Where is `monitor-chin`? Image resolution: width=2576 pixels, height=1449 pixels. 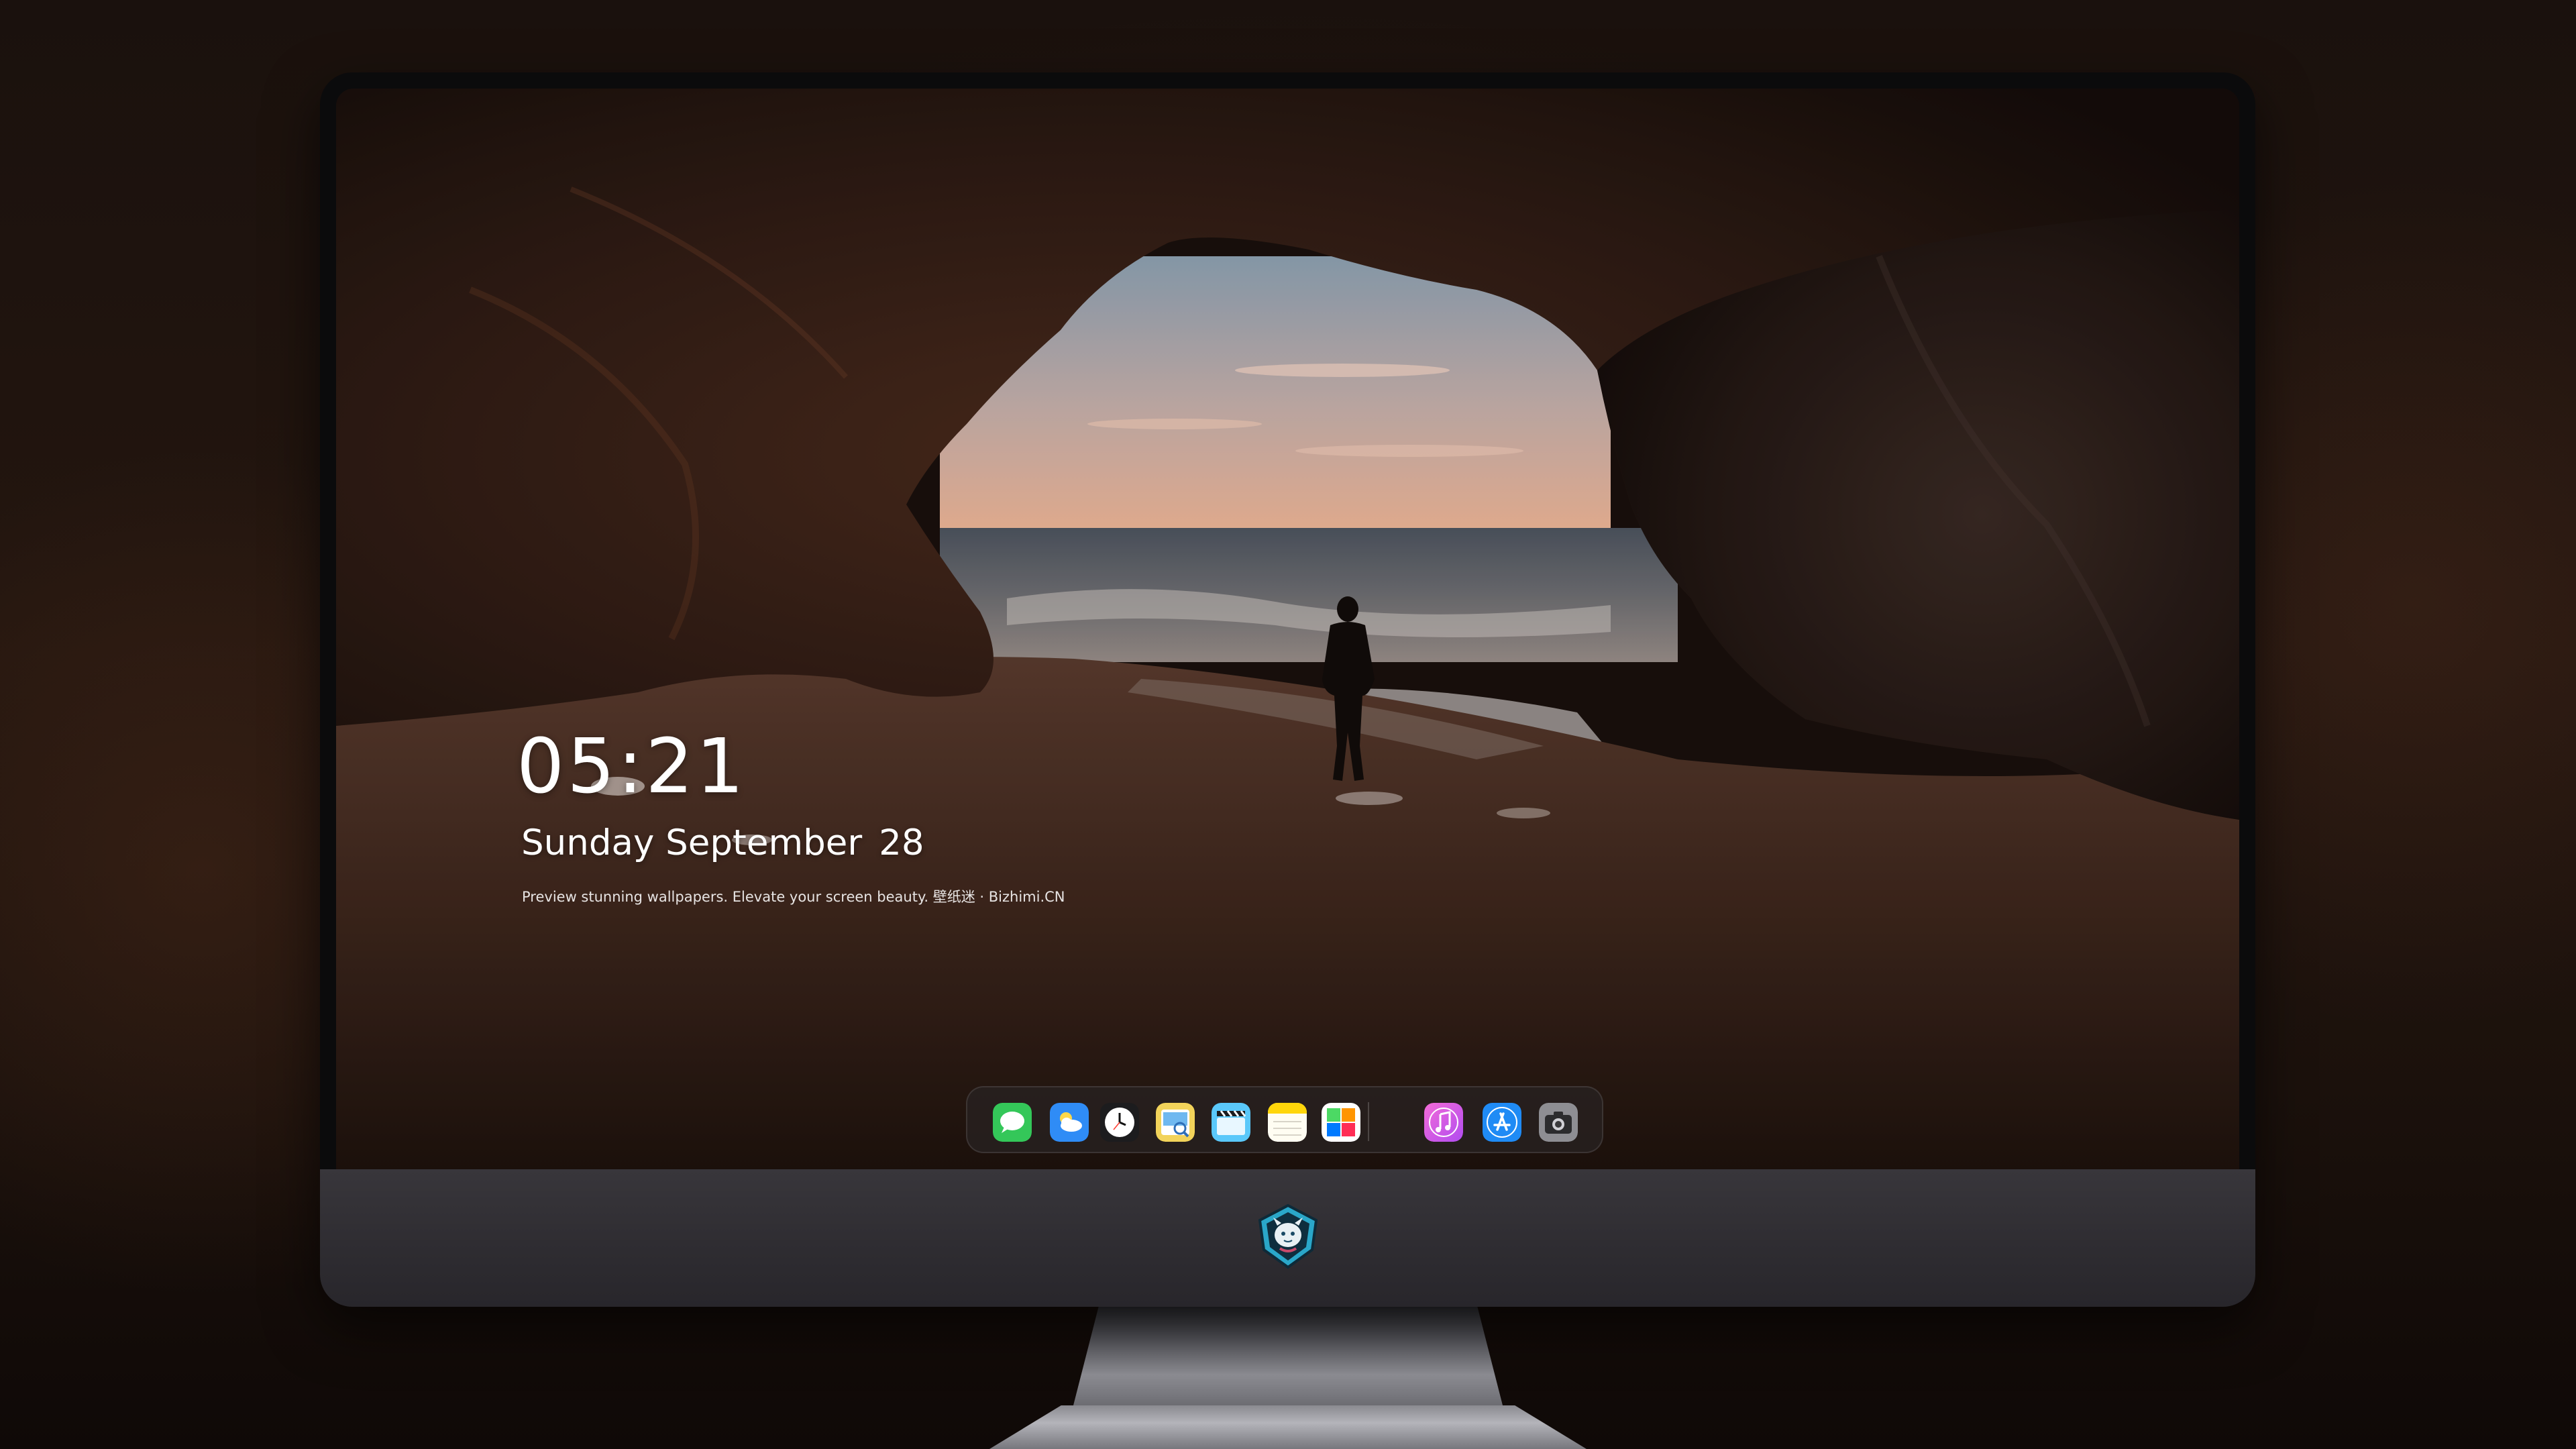 monitor-chin is located at coordinates (1287, 1238).